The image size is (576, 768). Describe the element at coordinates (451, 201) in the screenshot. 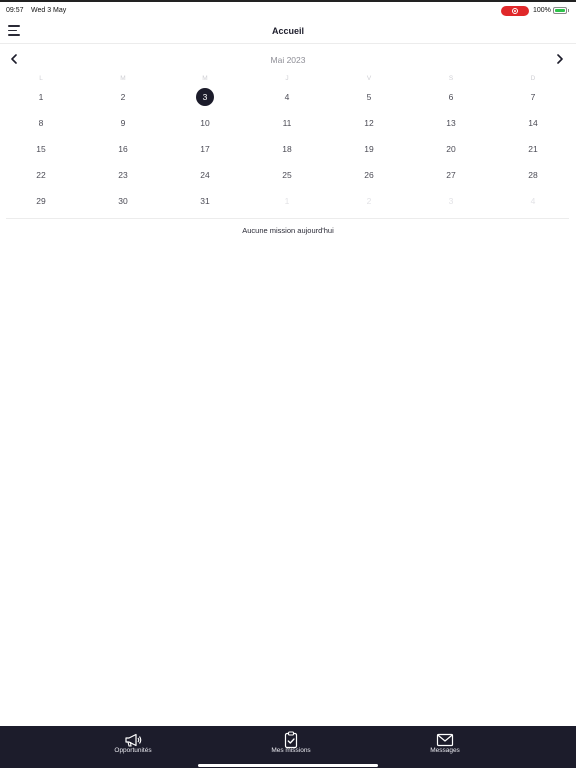

I see `calendar-day-outside-month: 3` at that location.